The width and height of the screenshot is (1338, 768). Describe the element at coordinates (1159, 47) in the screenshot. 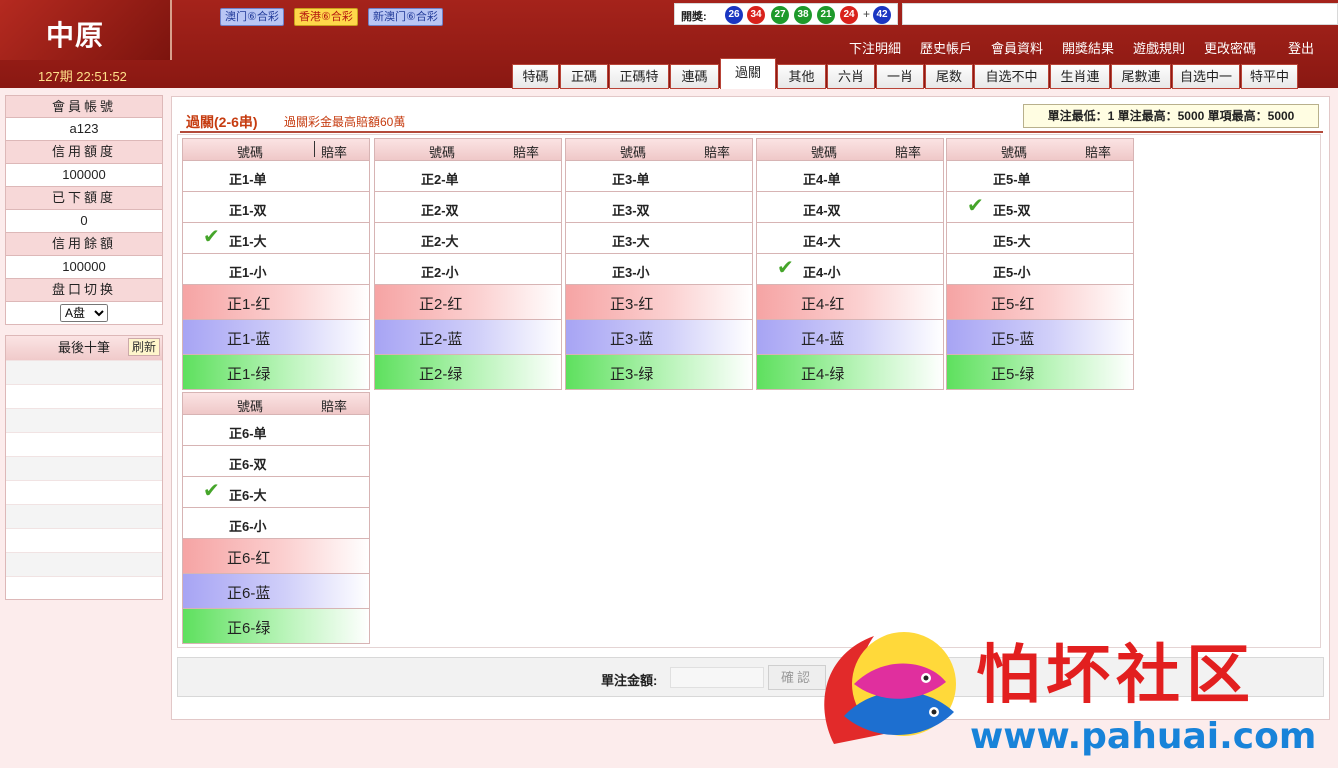

I see `top-link: 遊戲規則` at that location.